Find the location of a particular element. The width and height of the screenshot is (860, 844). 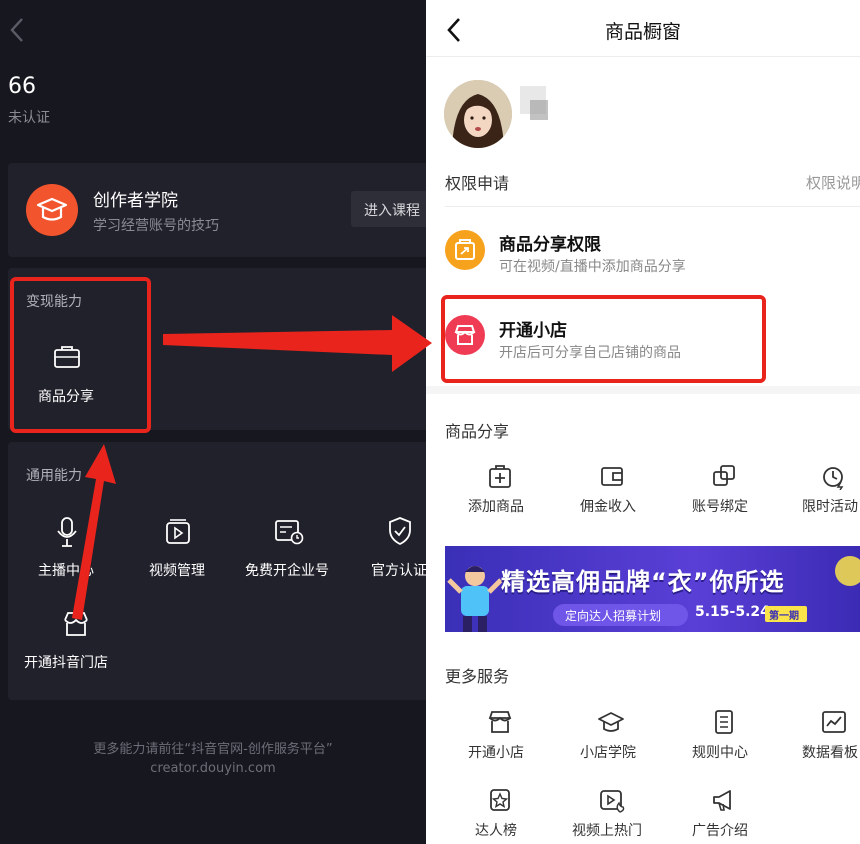

arrow-right is located at coordinates (297, 343).